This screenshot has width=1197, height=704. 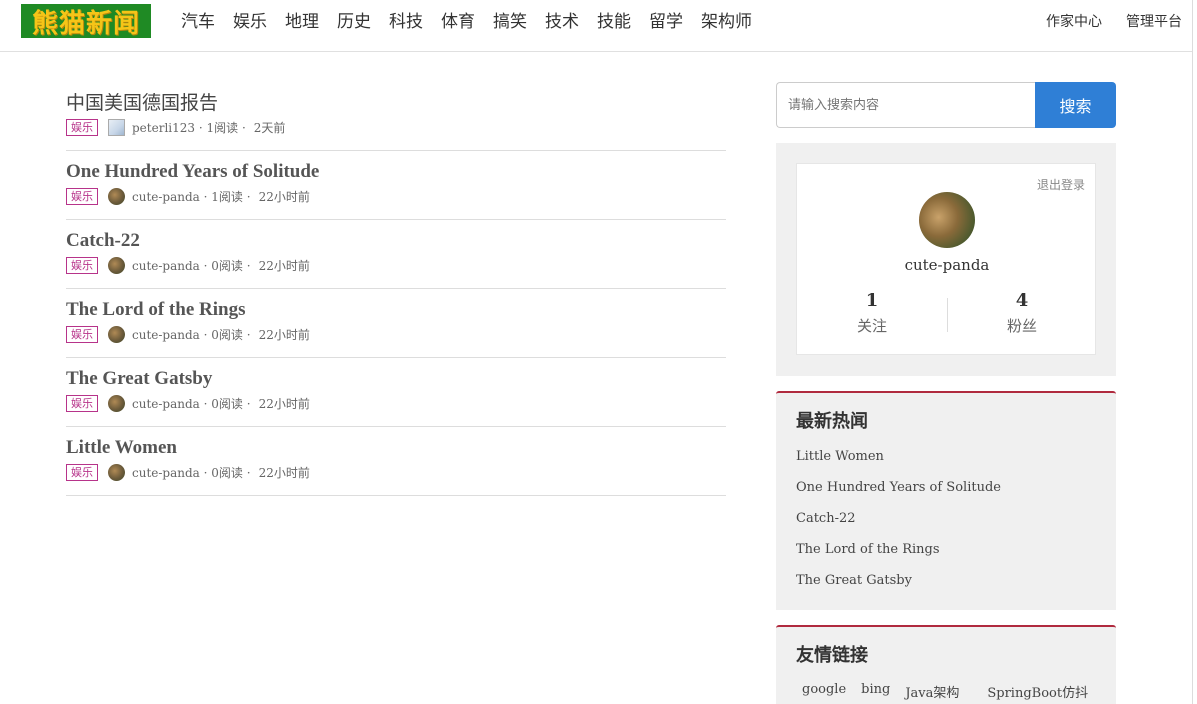 I want to click on article-title: The Lord of the Rings, so click(x=396, y=310).